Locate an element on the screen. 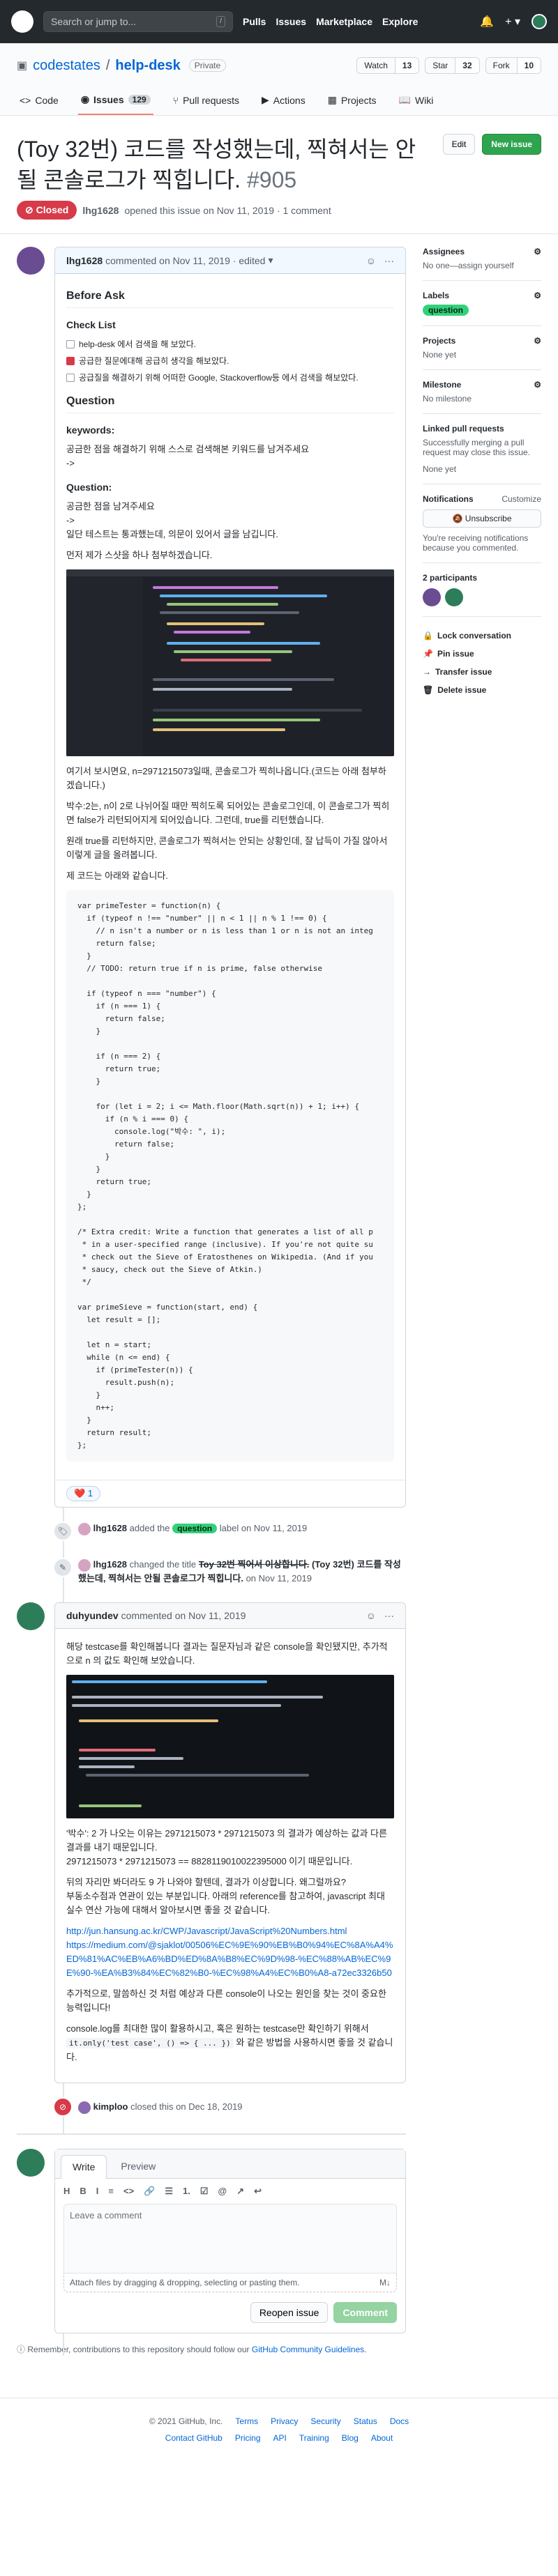 The image size is (558, 2576). watch-button: Watch 13 is located at coordinates (388, 65).